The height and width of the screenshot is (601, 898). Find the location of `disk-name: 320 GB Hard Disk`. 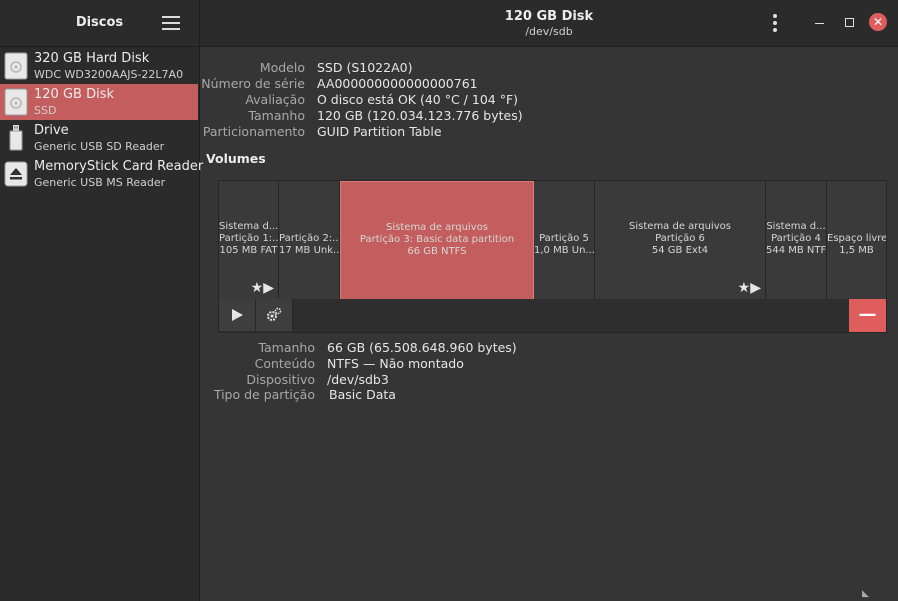

disk-name: 320 GB Hard Disk is located at coordinates (92, 58).